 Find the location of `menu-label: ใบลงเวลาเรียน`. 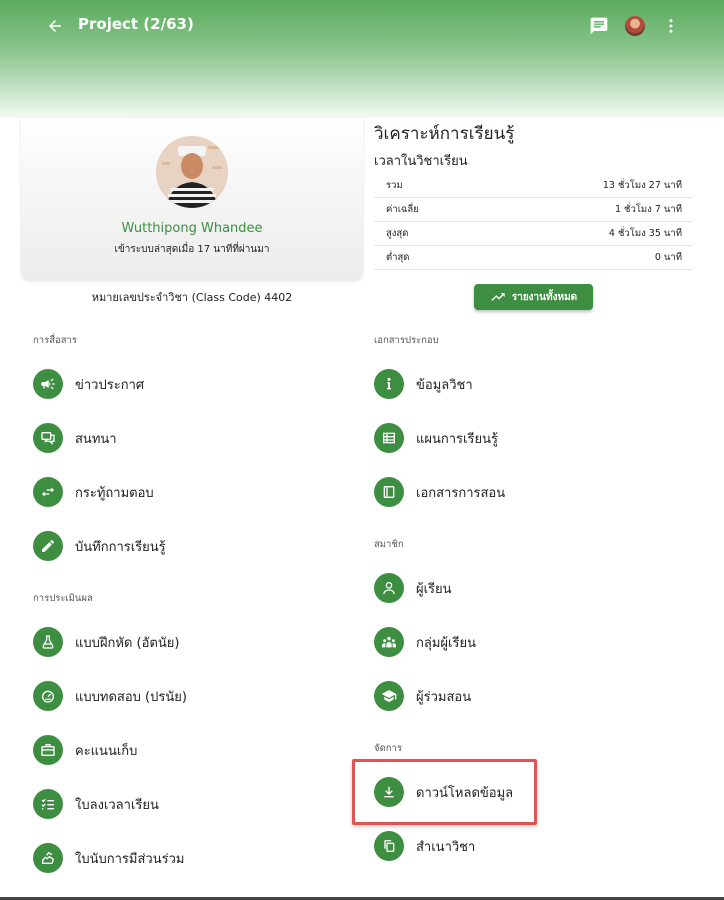

menu-label: ใบลงเวลาเรียน is located at coordinates (117, 805).